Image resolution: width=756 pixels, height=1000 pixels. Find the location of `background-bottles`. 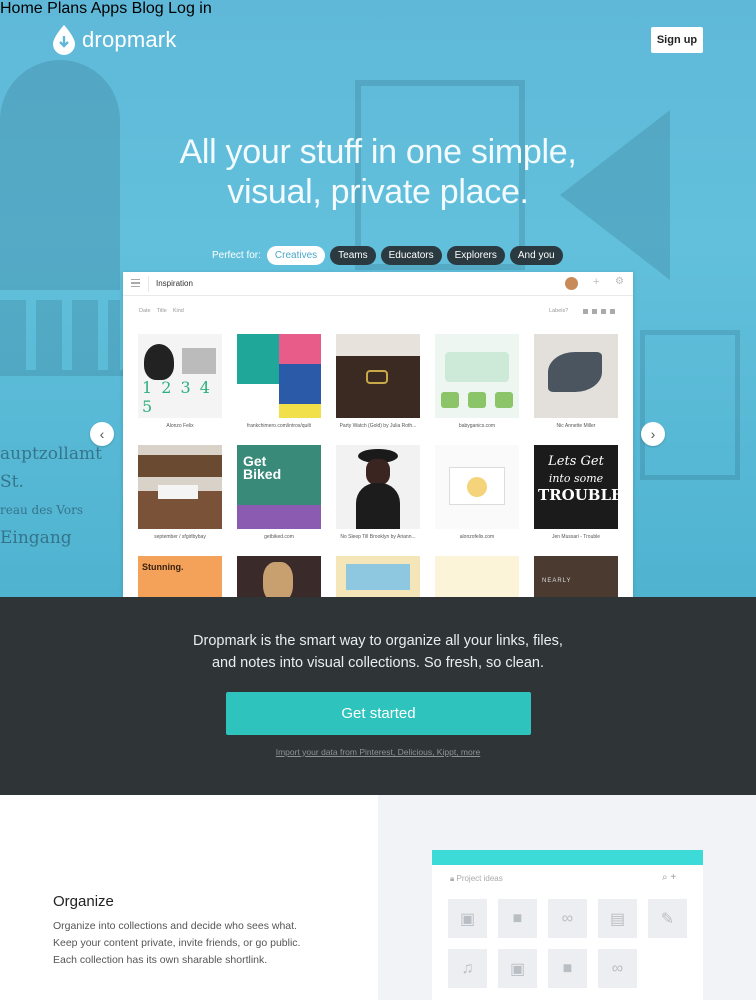

background-bottles is located at coordinates (60, 335).